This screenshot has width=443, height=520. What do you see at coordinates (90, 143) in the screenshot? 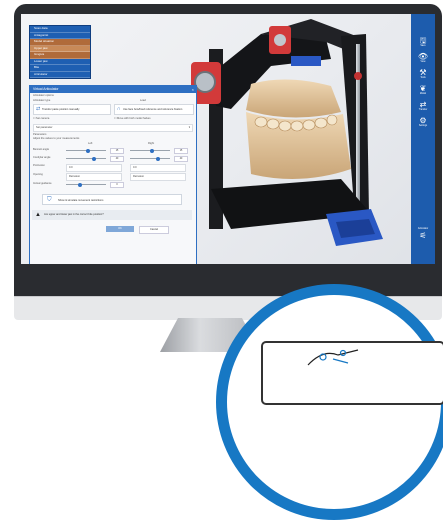
I see `column-left-header: Left` at bounding box center [90, 143].